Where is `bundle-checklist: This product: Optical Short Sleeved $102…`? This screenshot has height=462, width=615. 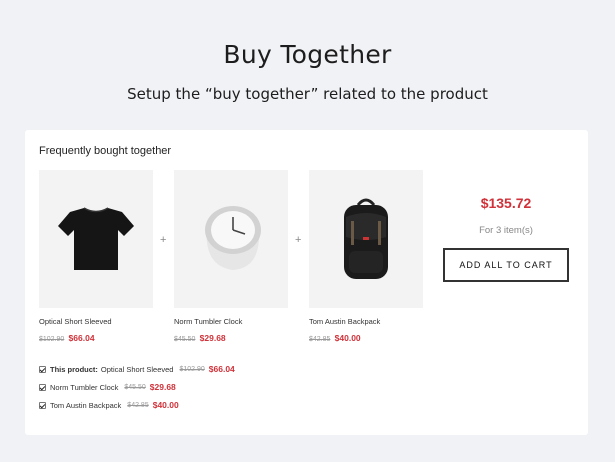
bundle-checklist: This product: Optical Short Sleeved $102… is located at coordinates (137, 387).